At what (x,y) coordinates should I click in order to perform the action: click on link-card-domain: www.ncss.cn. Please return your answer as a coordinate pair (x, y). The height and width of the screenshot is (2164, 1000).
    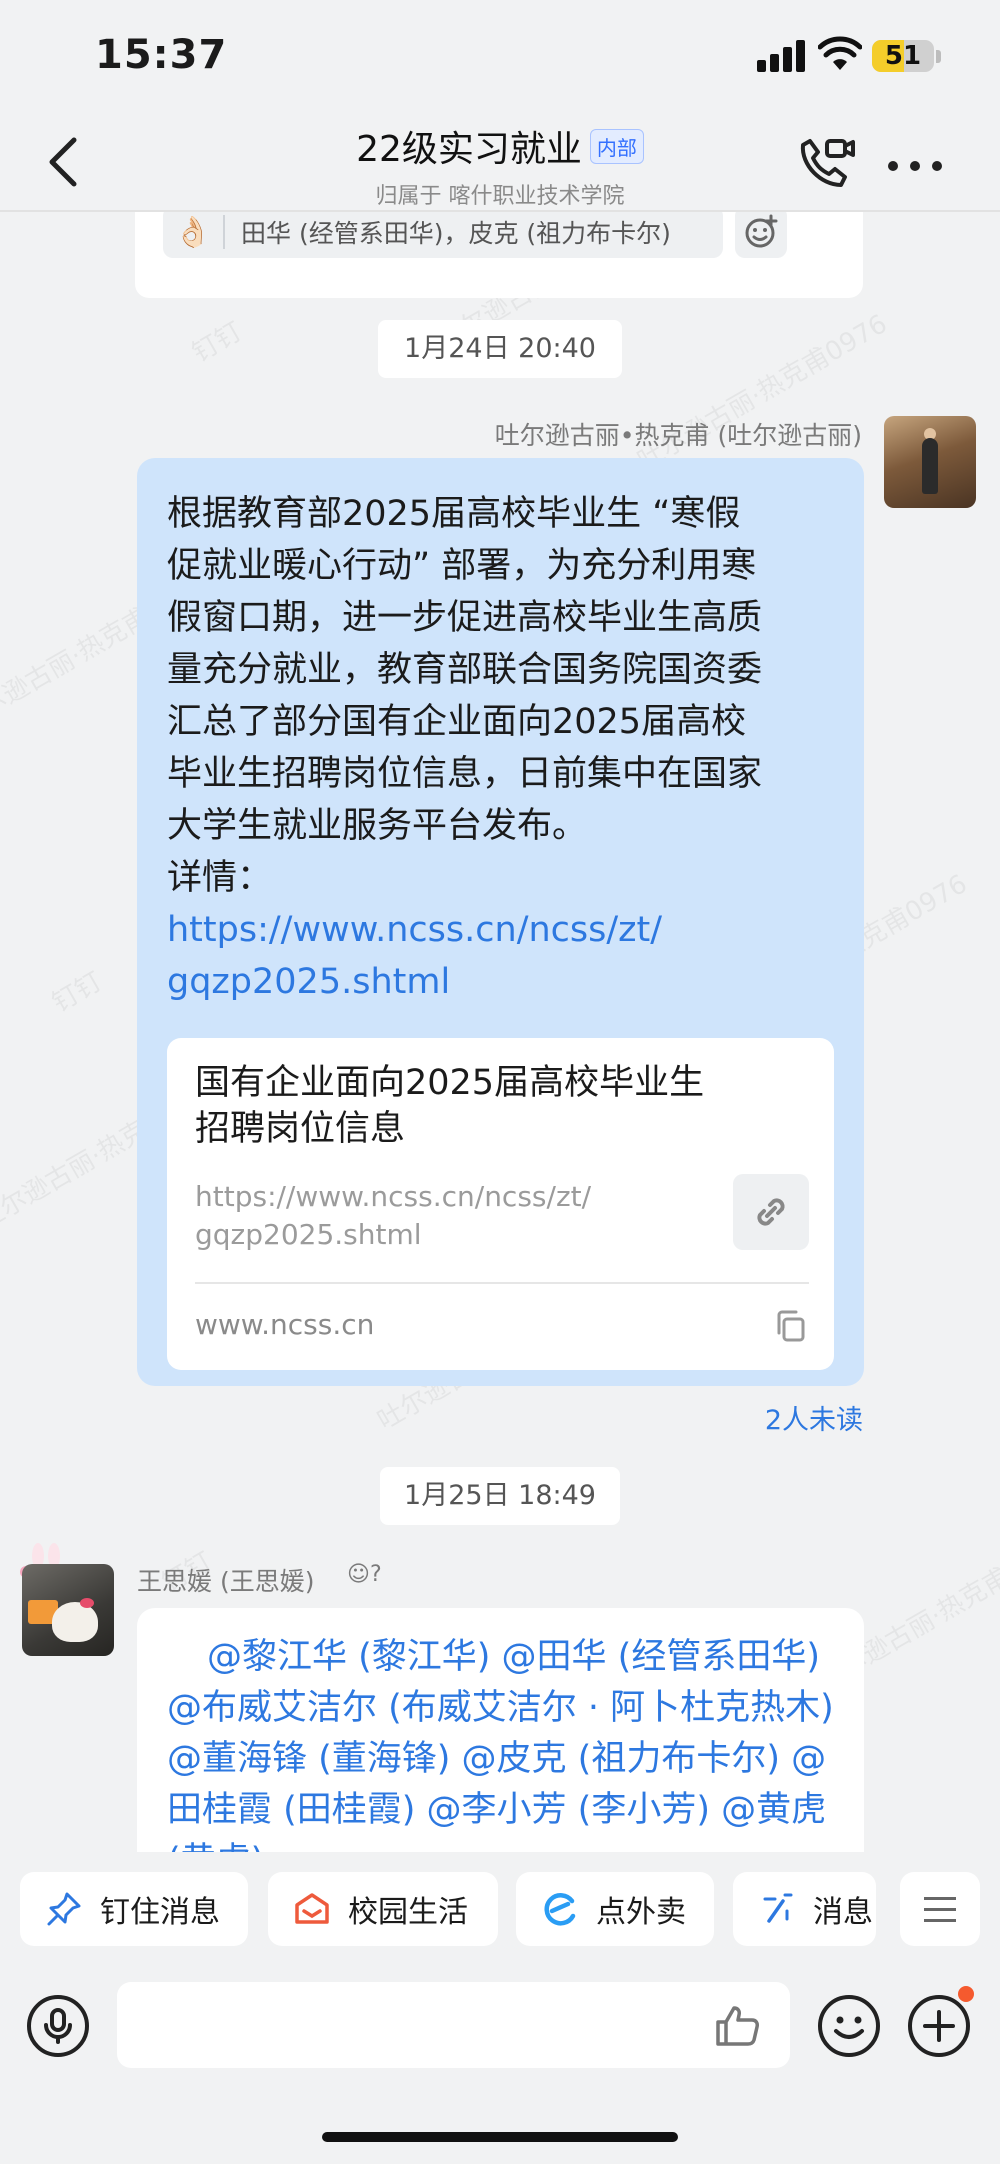
    Looking at the image, I should click on (285, 1324).